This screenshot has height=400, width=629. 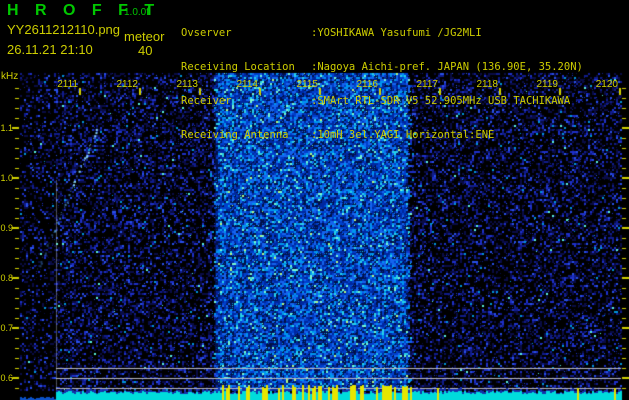 What do you see at coordinates (367, 84) in the screenshot?
I see `time-tick-label: 2116` at bounding box center [367, 84].